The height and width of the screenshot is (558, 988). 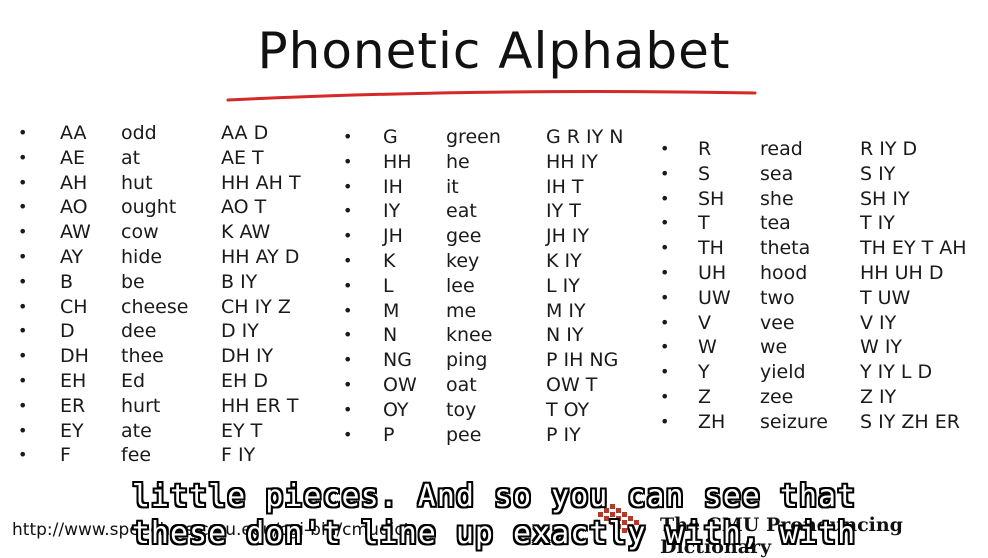 I want to click on phoneme-symbol: IY, so click(x=392, y=211).